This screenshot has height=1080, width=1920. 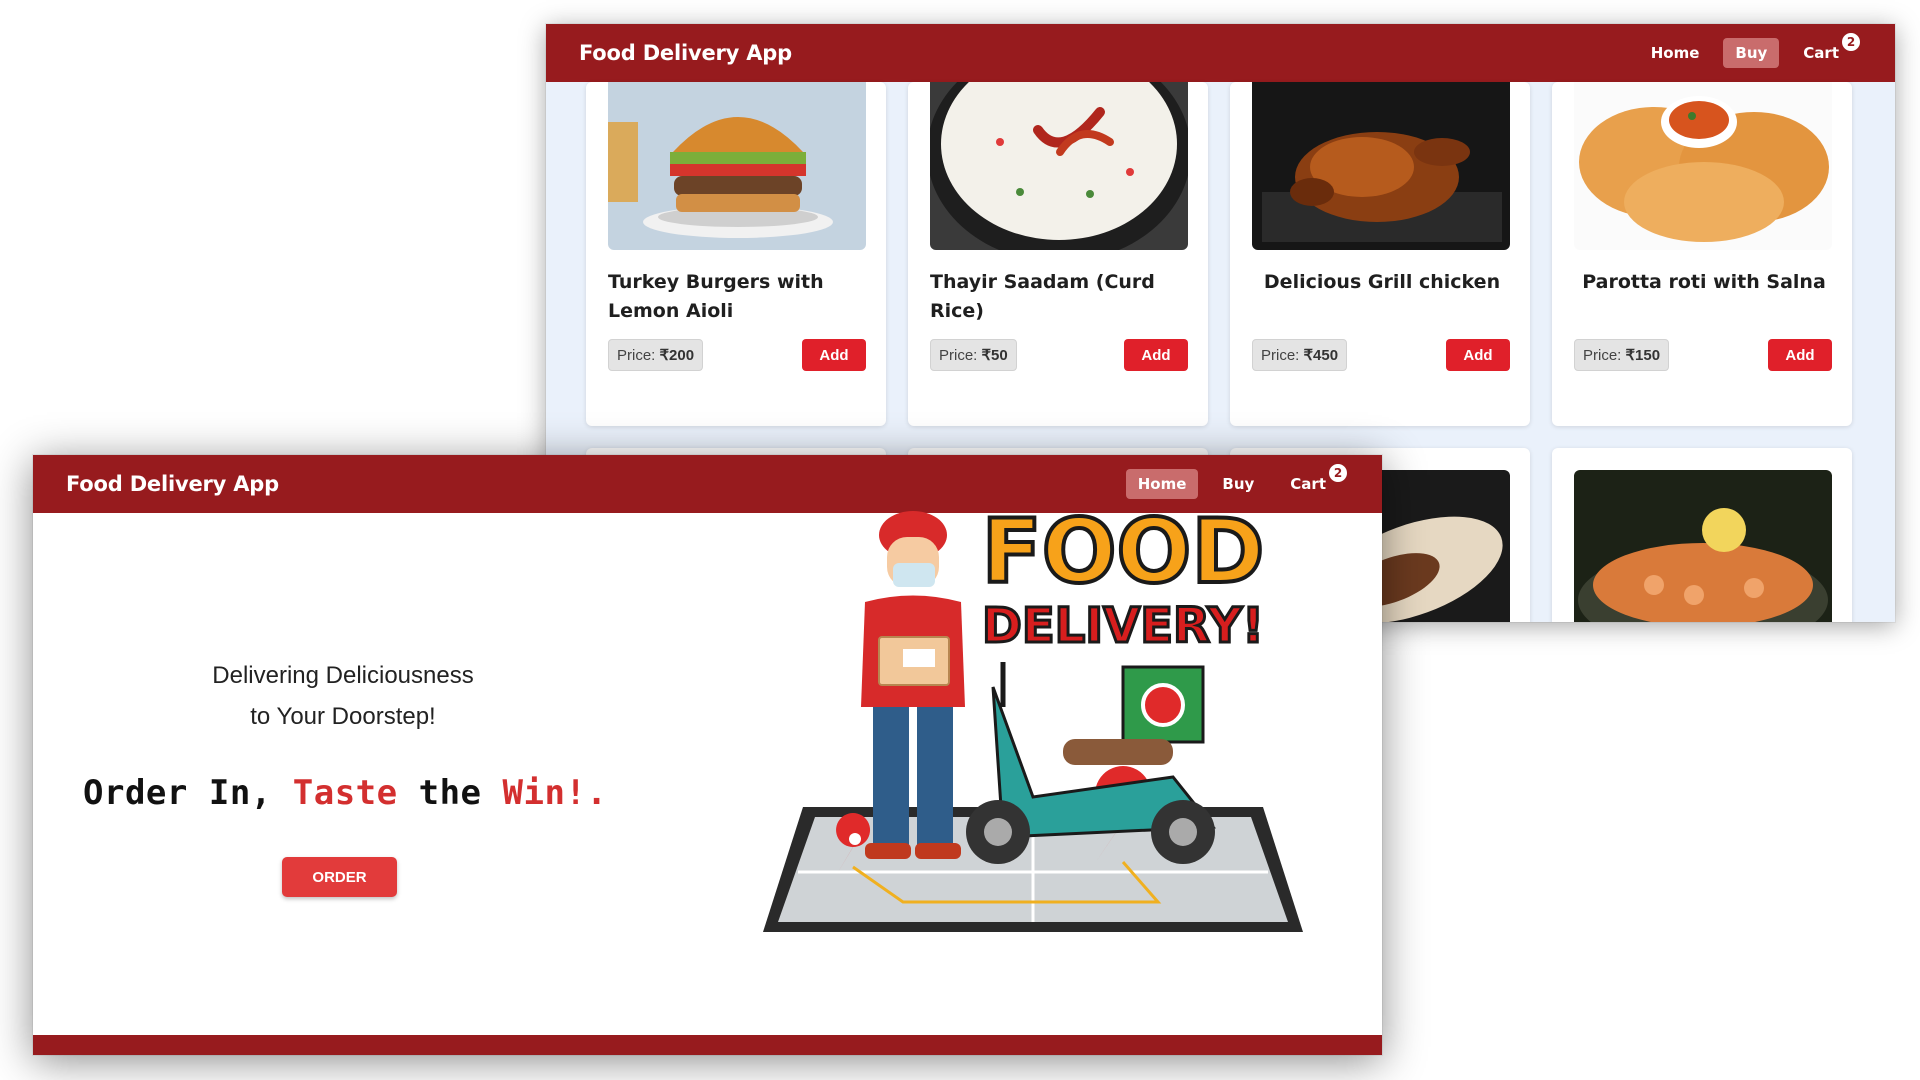 What do you see at coordinates (343, 675) in the screenshot?
I see `tagline-line-1: Delivering Deliciousness` at bounding box center [343, 675].